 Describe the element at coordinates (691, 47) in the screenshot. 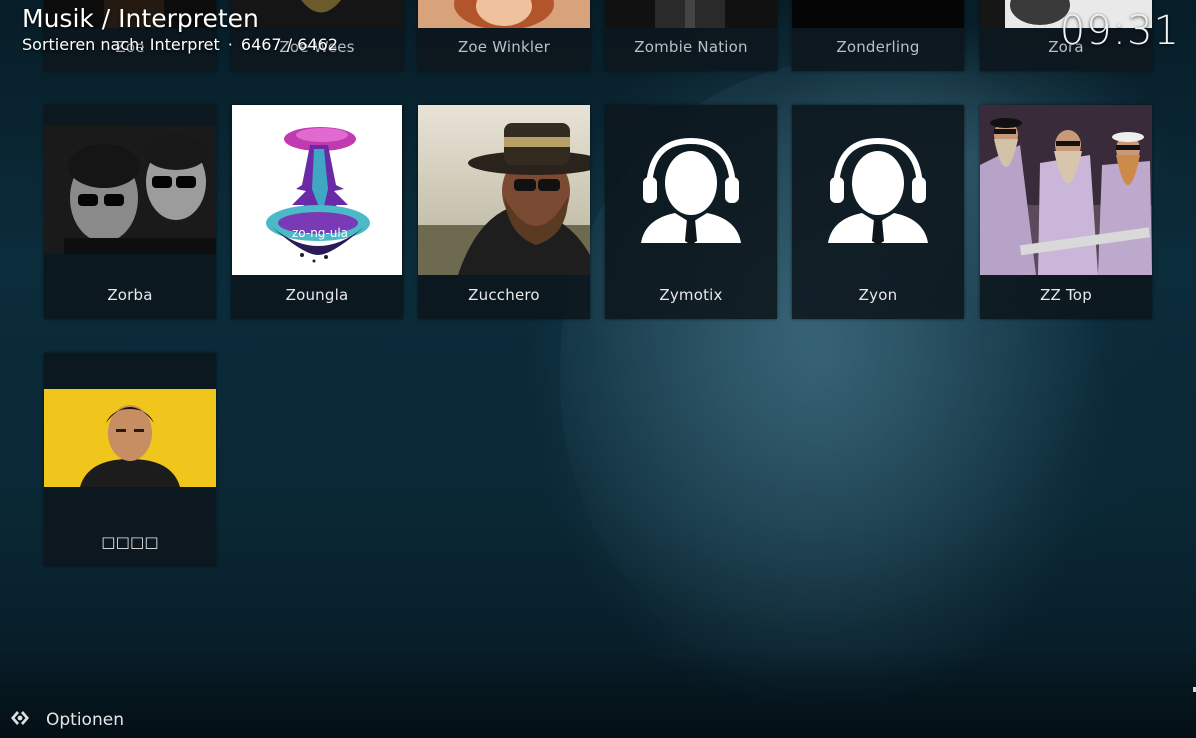

I see `artist-name: Zombie Nation` at that location.